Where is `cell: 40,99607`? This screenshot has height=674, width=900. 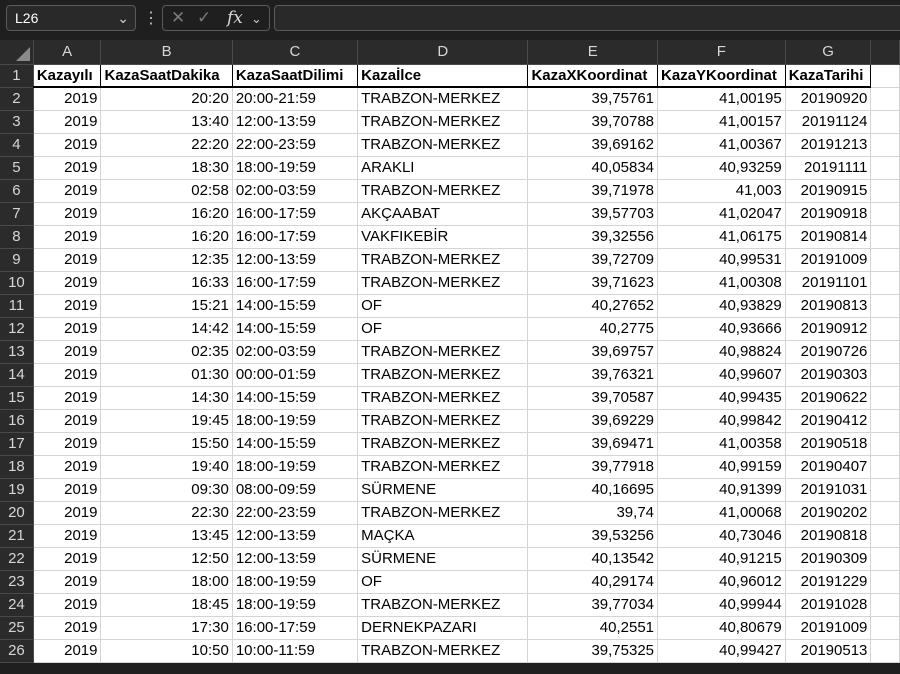
cell: 40,99607 is located at coordinates (721, 375).